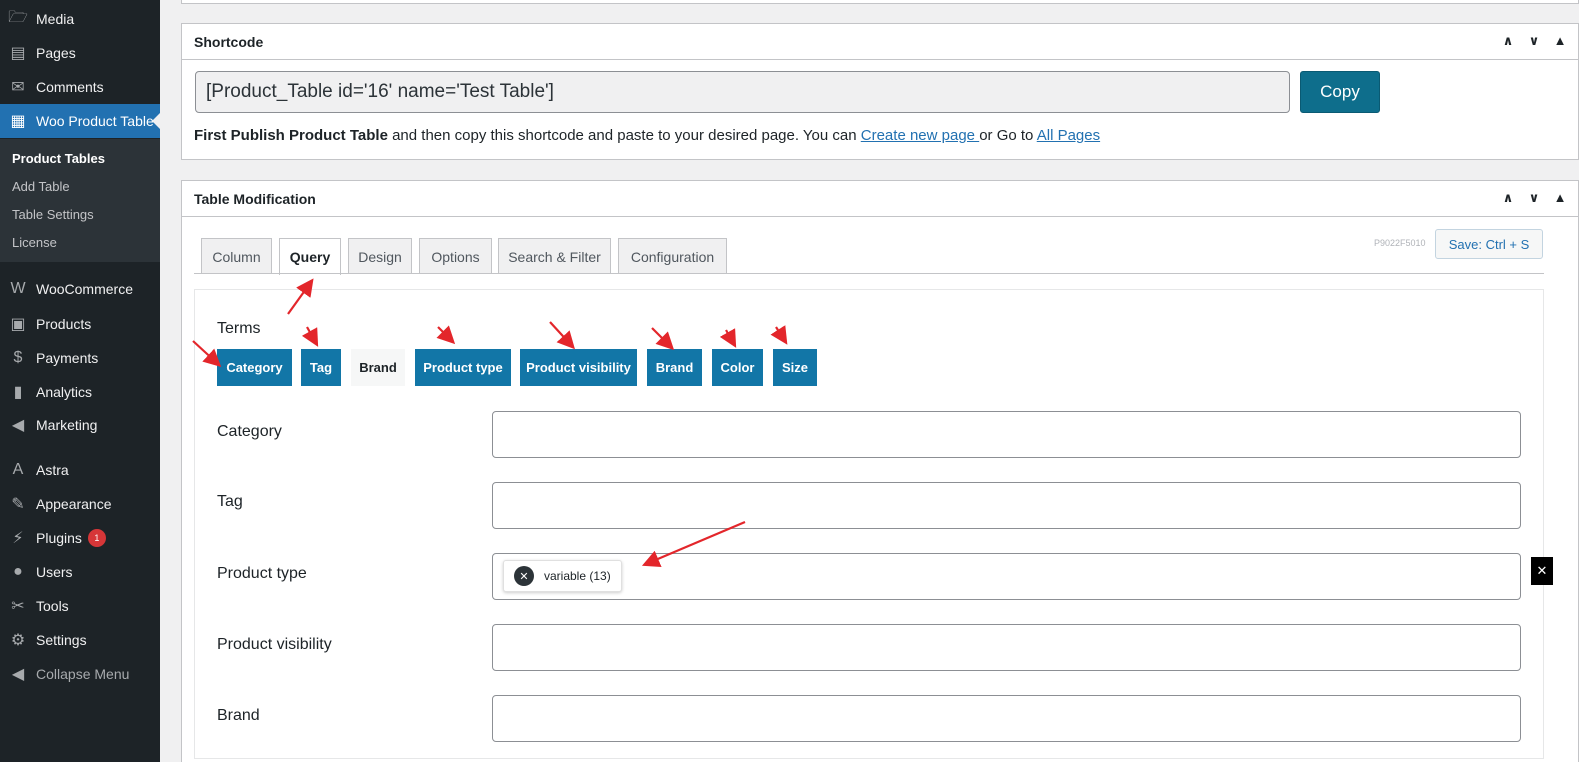  Describe the element at coordinates (578, 367) in the screenshot. I see `term-button-product-visibility: Product visibility` at that location.